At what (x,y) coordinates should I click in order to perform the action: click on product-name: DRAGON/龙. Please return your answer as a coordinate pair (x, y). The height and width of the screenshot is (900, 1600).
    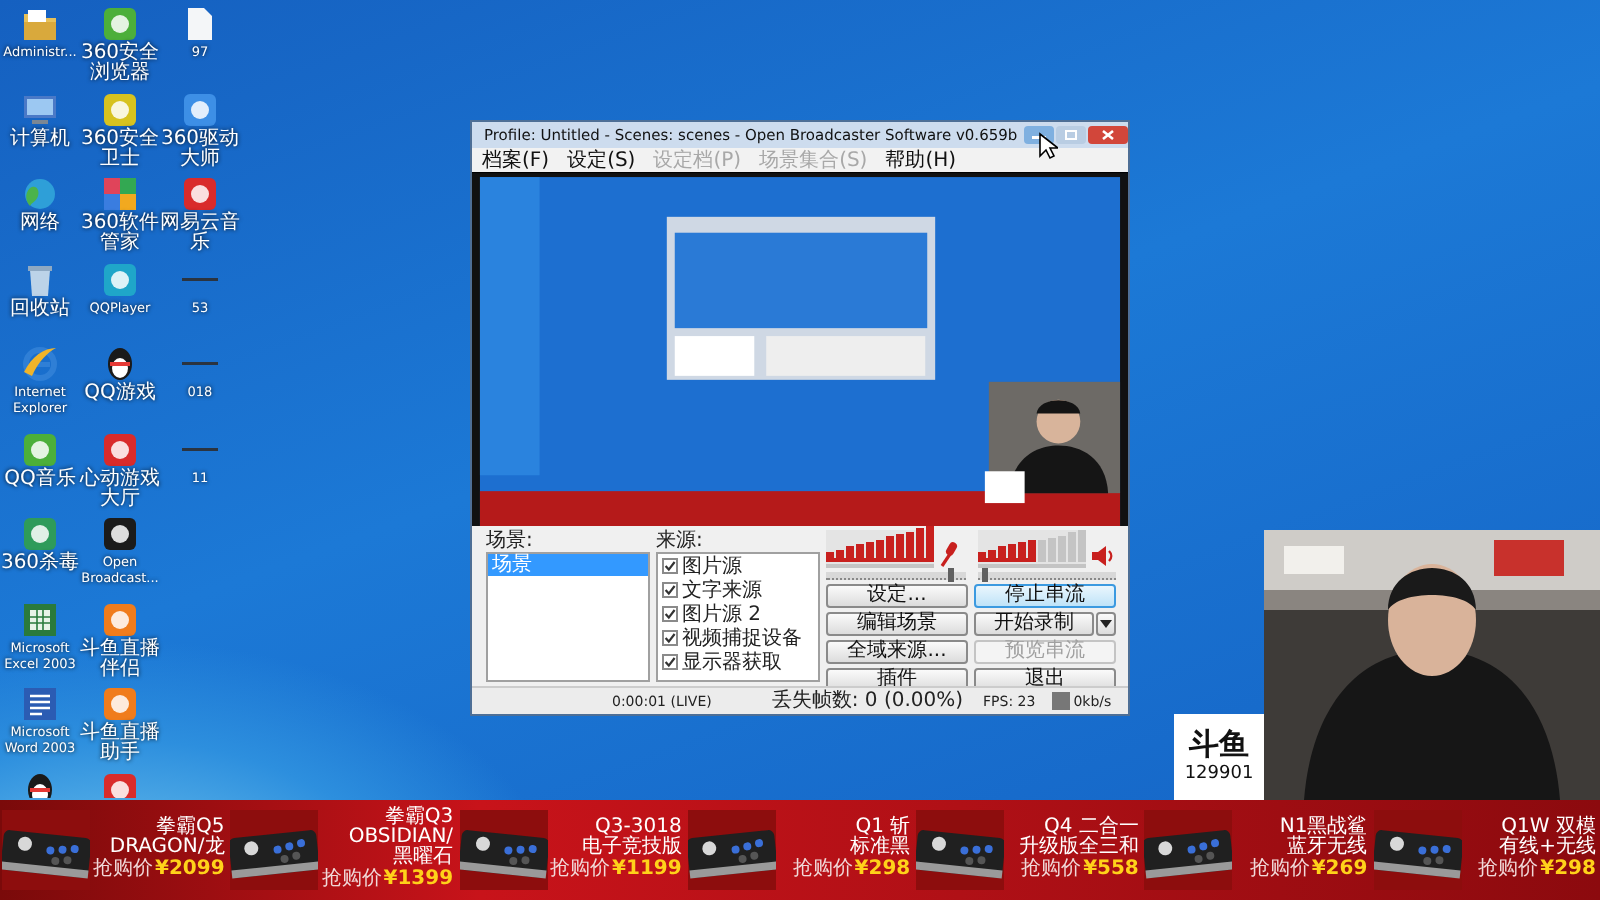
    Looking at the image, I should click on (167, 848).